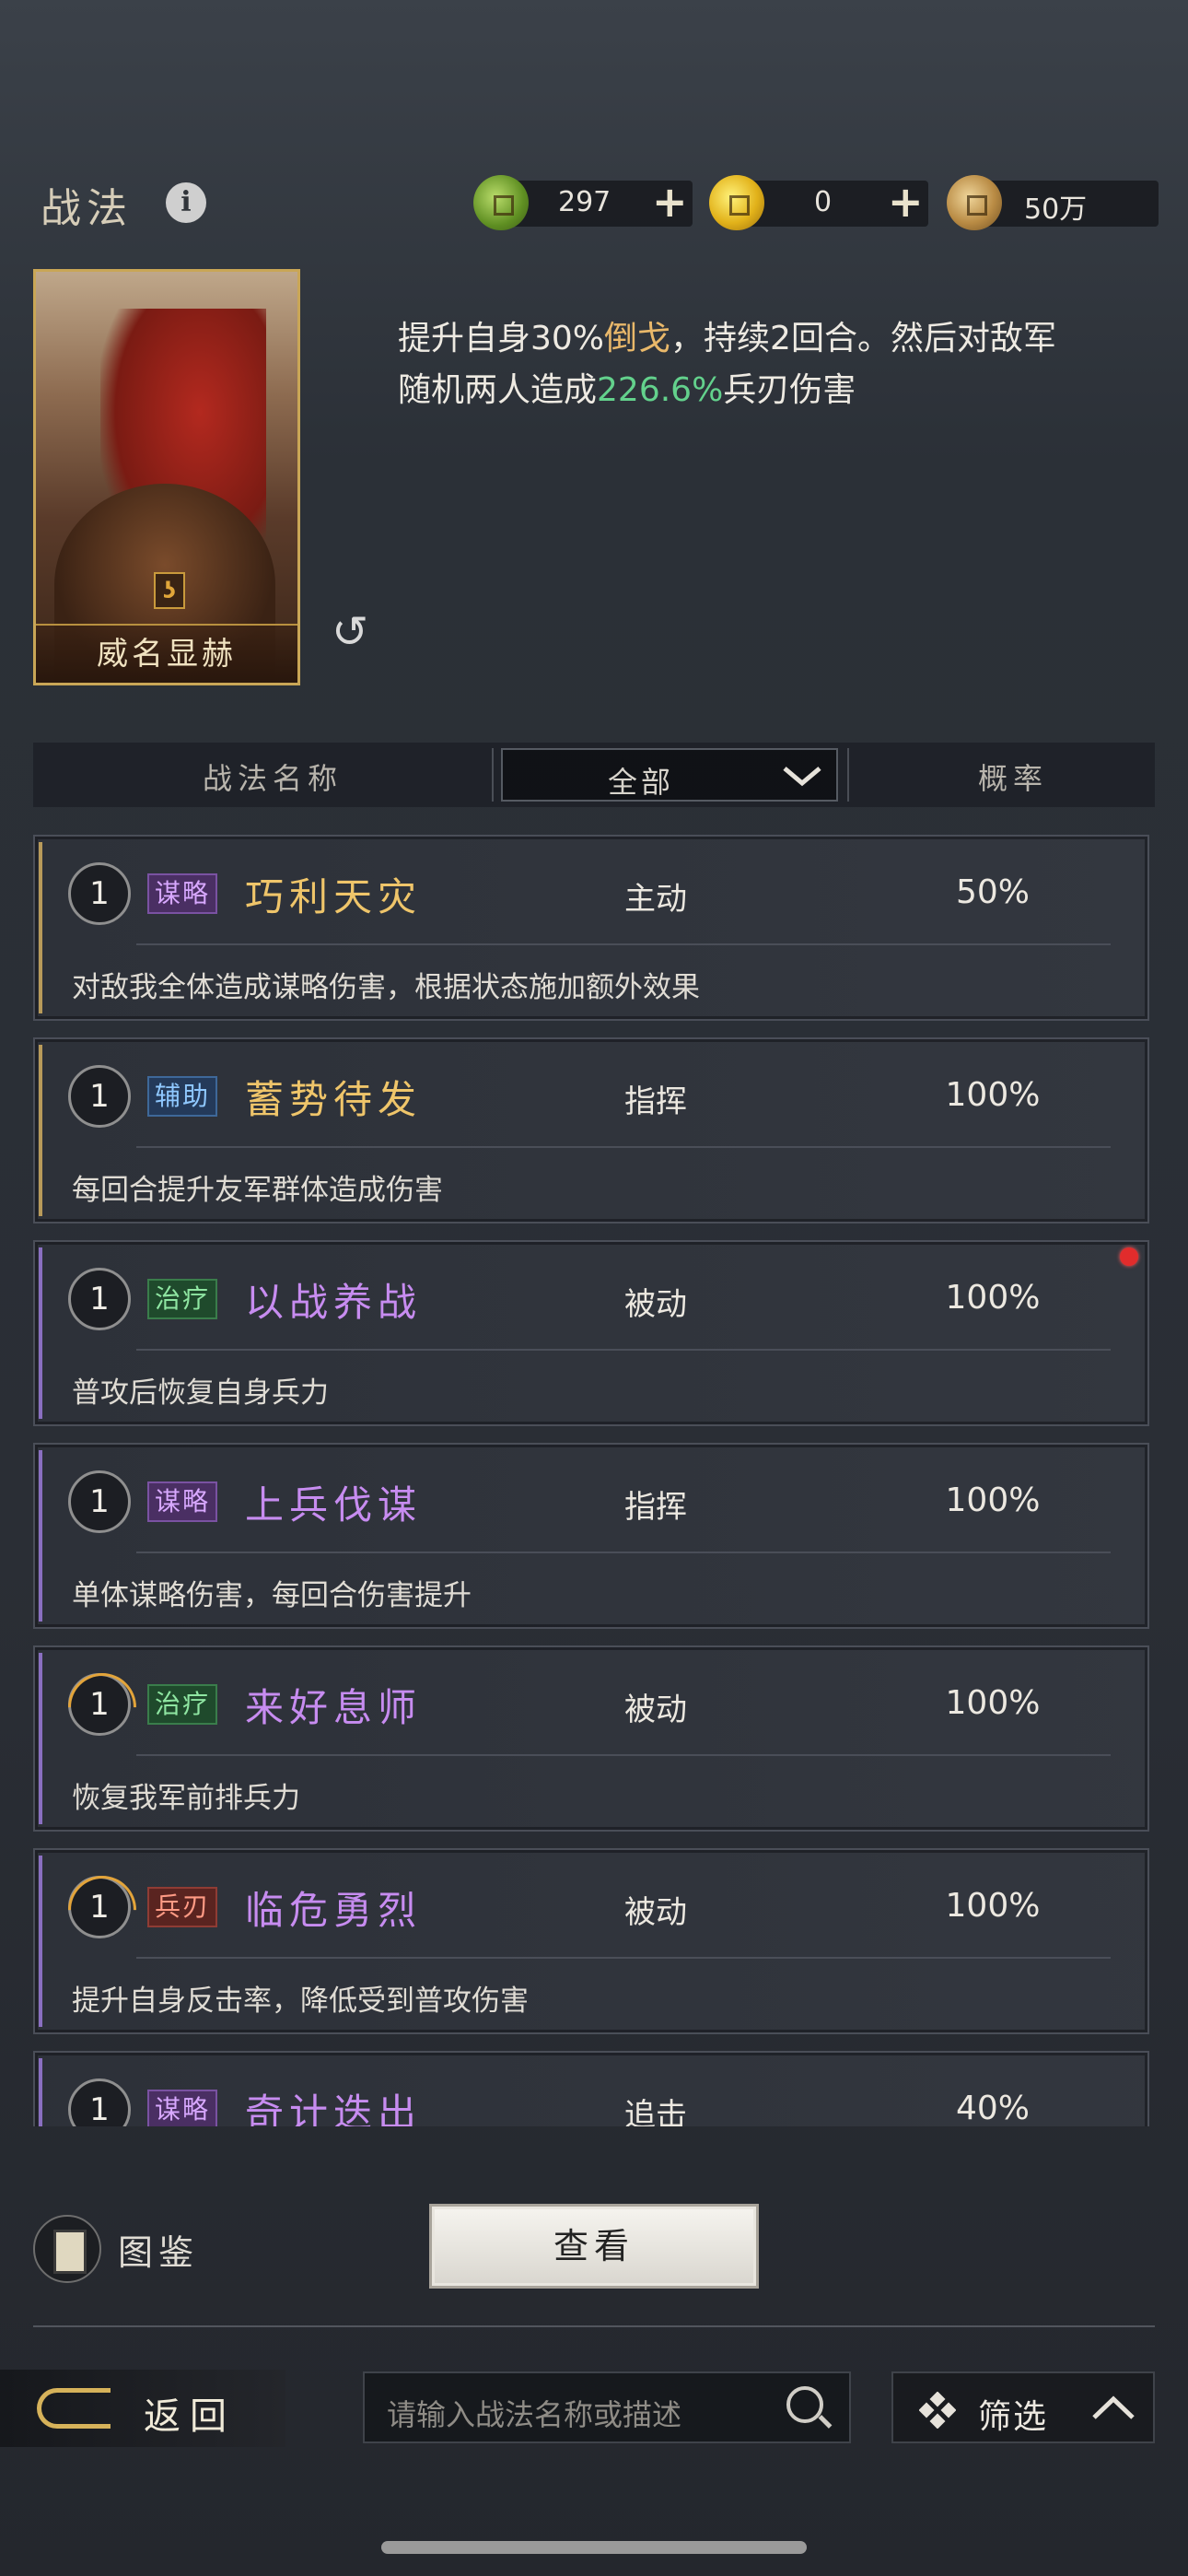 The image size is (1188, 2576). I want to click on search-placeholder: 请输入战法名称或描述, so click(534, 2414).